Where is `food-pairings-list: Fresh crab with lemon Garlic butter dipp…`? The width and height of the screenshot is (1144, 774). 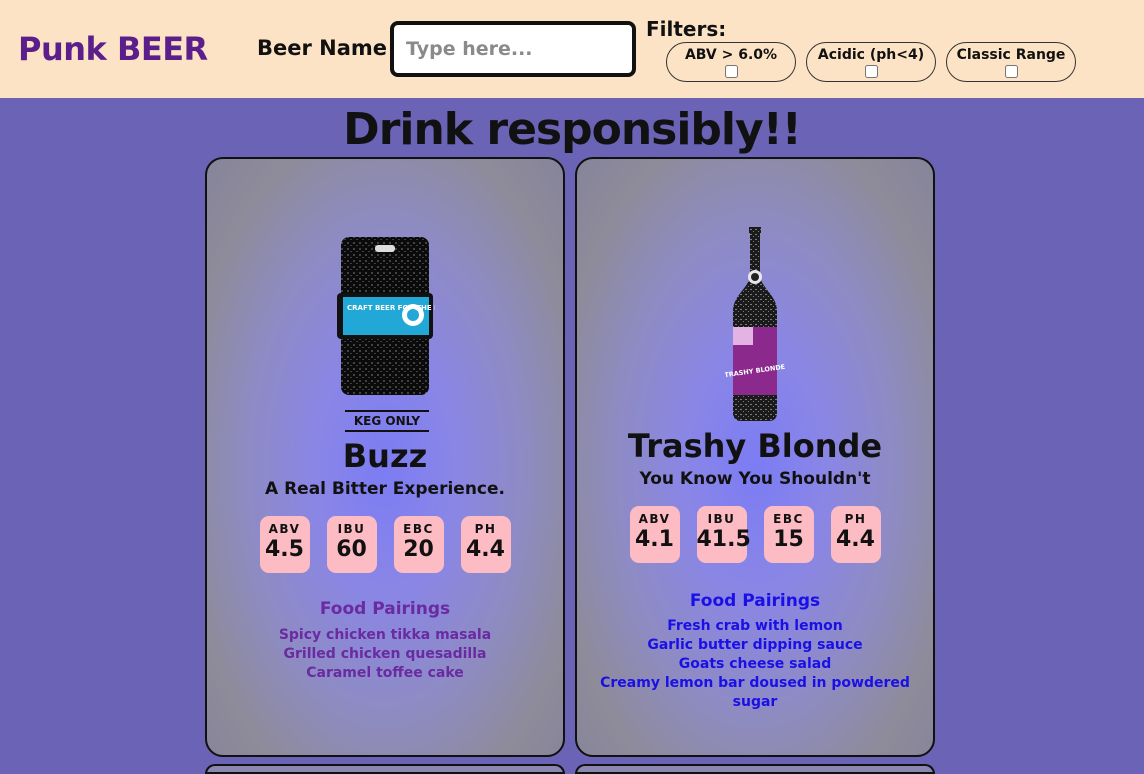
food-pairings-list: Fresh crab with lemon Garlic butter dipp… is located at coordinates (755, 663).